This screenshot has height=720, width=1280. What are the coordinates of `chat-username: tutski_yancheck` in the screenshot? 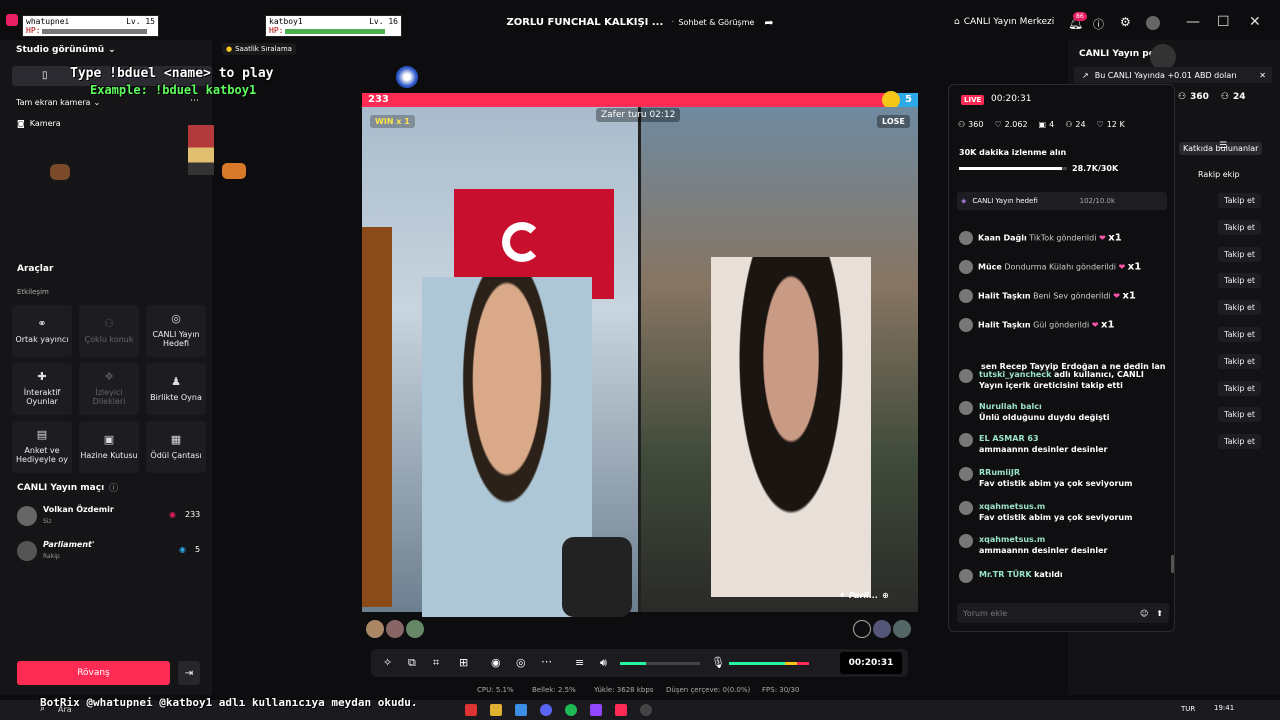 It's located at (1015, 374).